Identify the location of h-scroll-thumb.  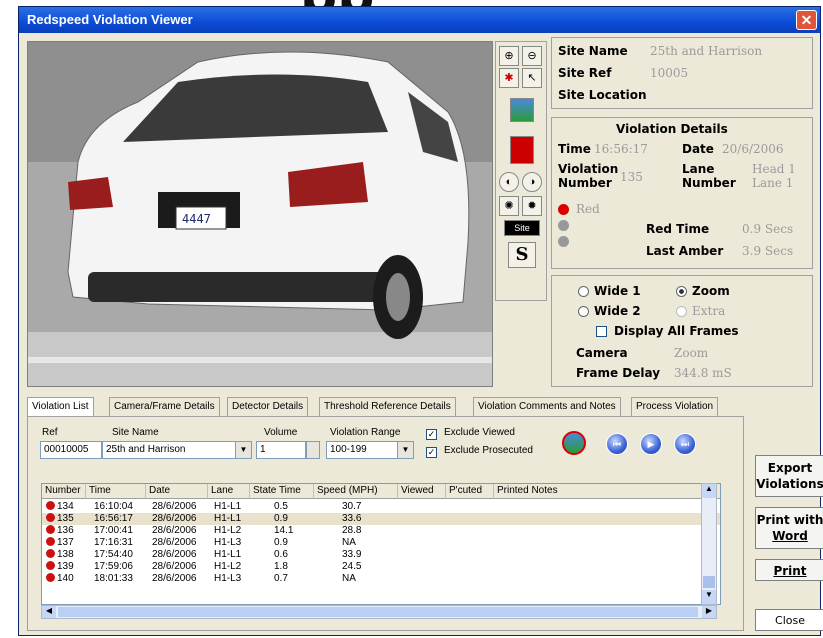
(378, 612).